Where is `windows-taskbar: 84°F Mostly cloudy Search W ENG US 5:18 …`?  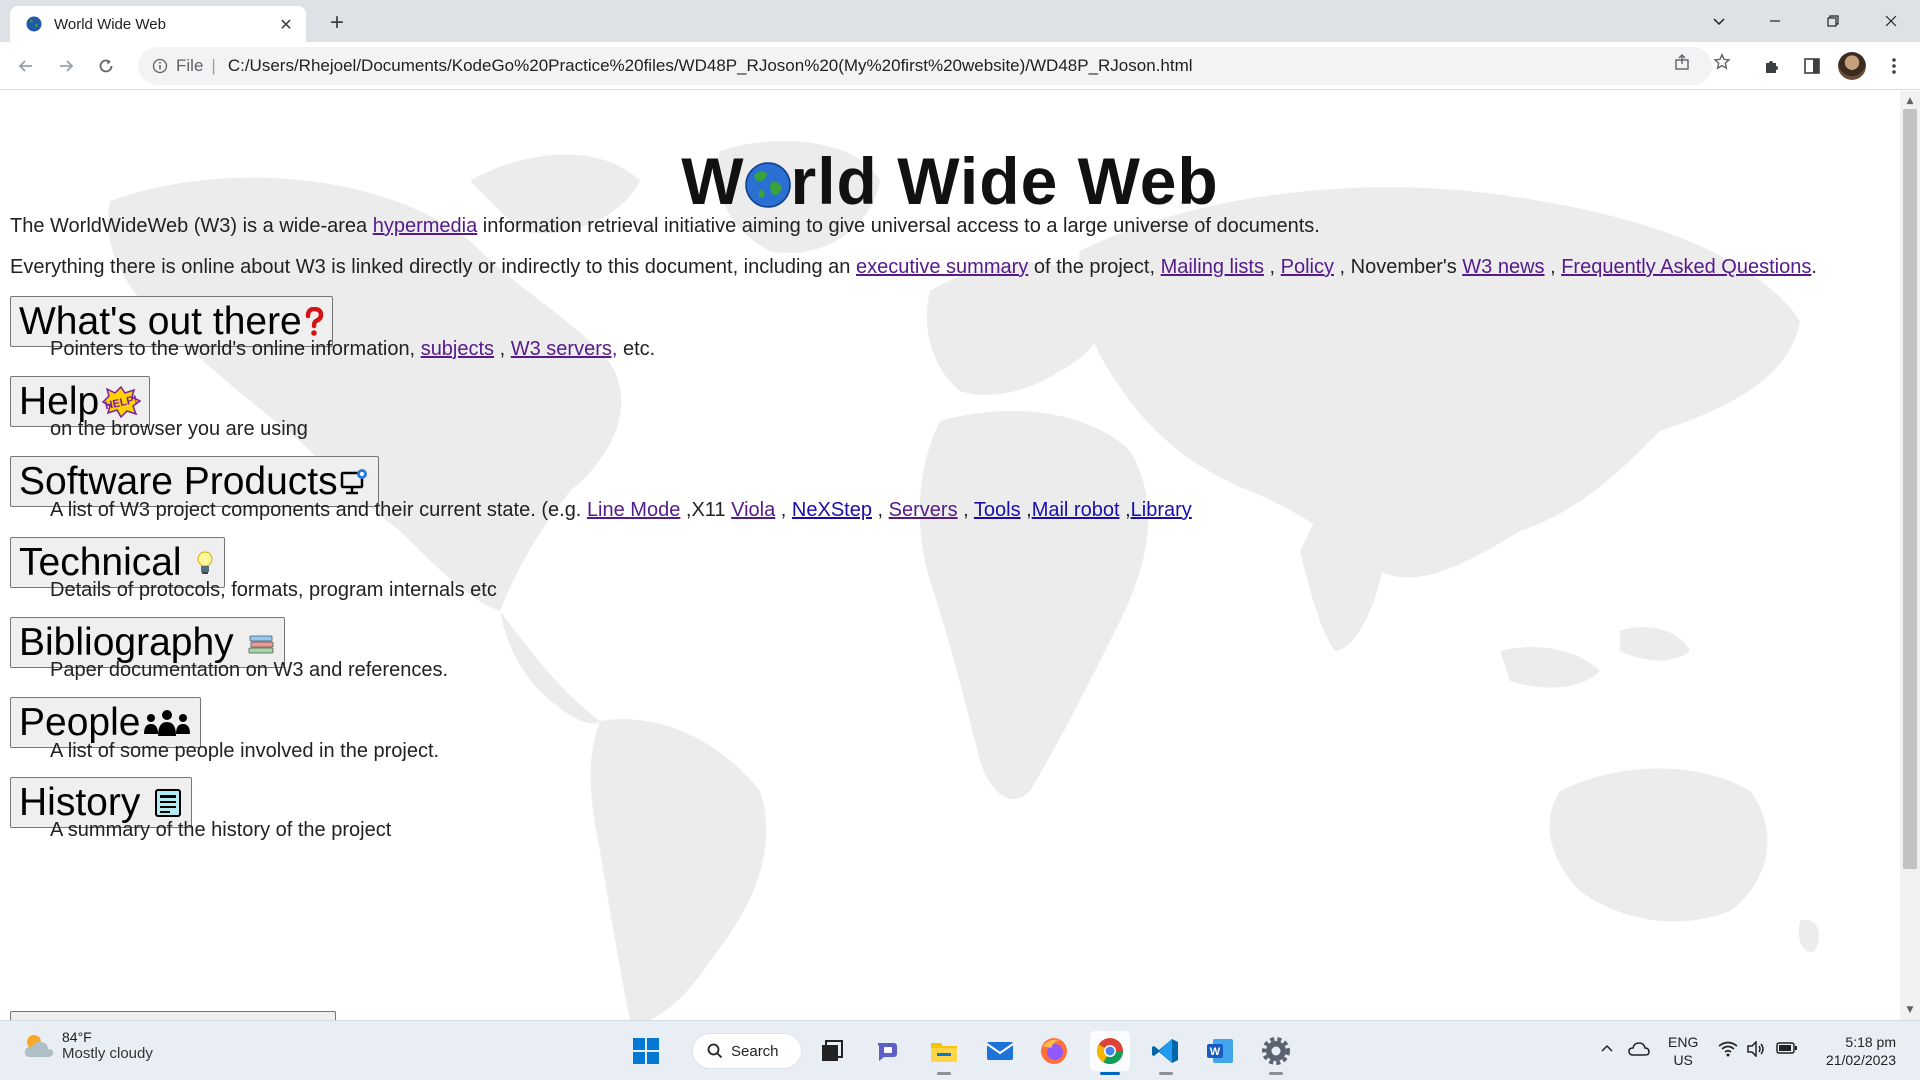
windows-taskbar: 84°F Mostly cloudy Search W ENG US 5:18 … is located at coordinates (960, 1050).